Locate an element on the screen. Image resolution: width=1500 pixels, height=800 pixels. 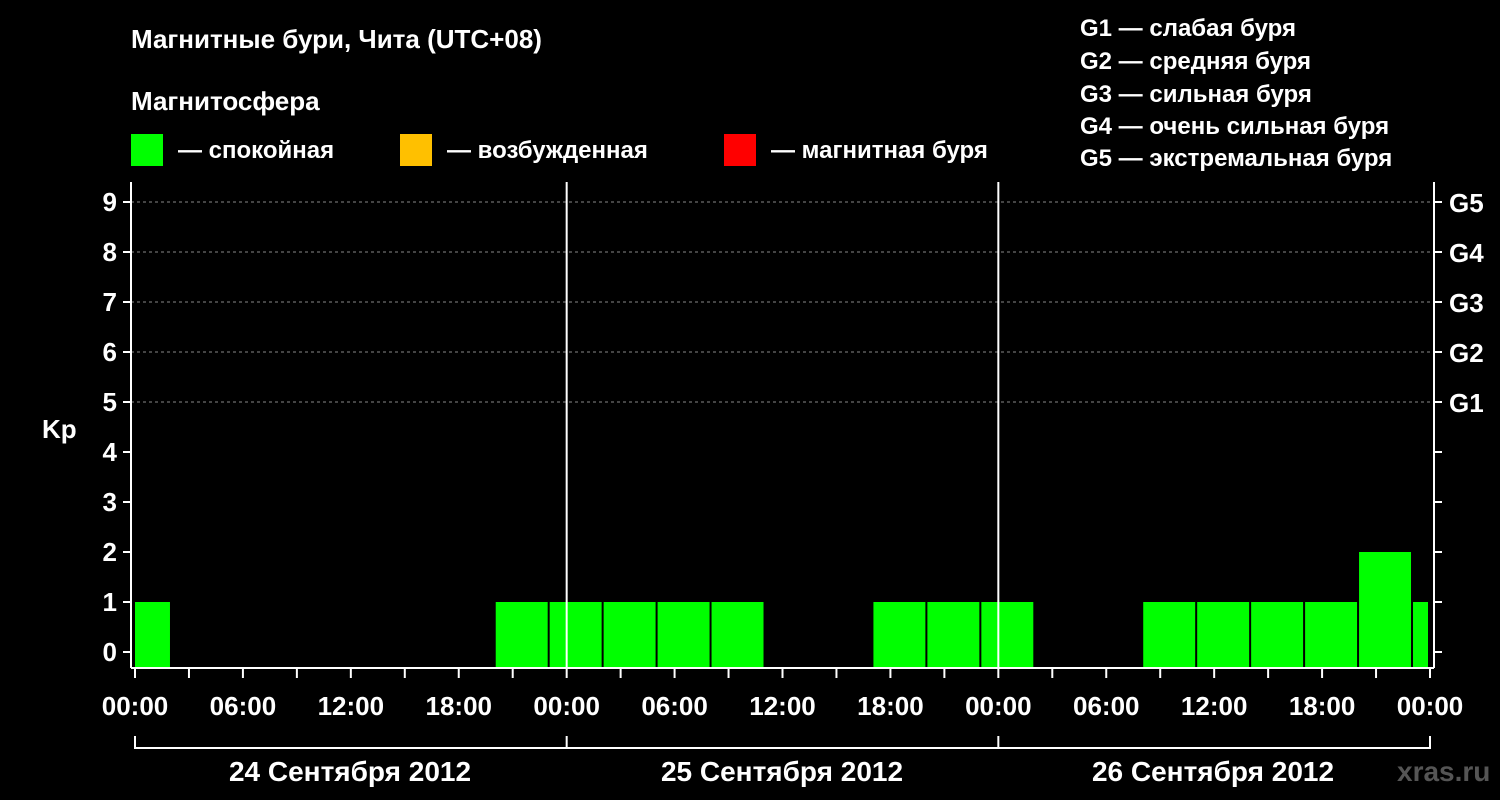
kp-bars is located at coordinates (781, 610).